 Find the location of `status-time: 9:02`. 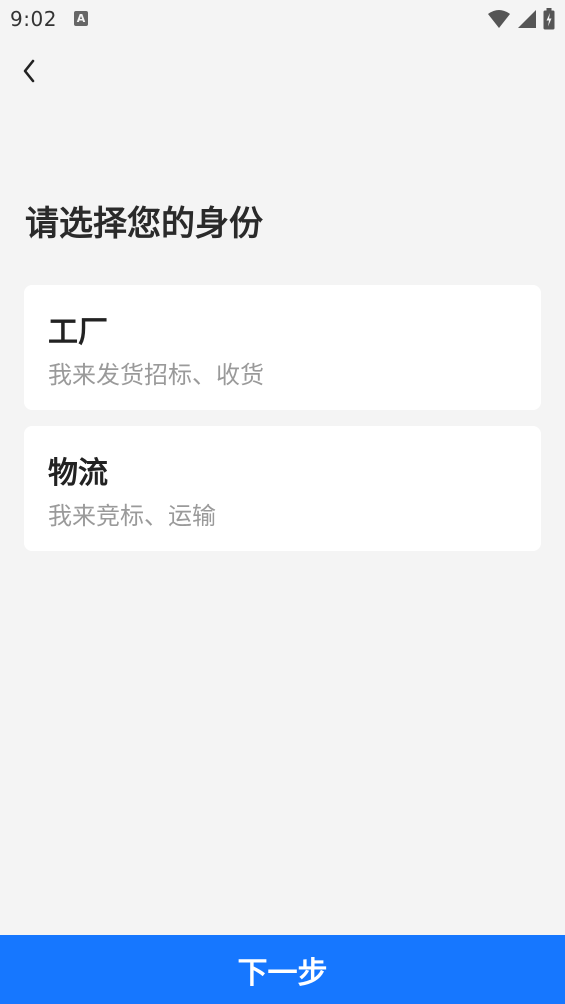

status-time: 9:02 is located at coordinates (33, 19).